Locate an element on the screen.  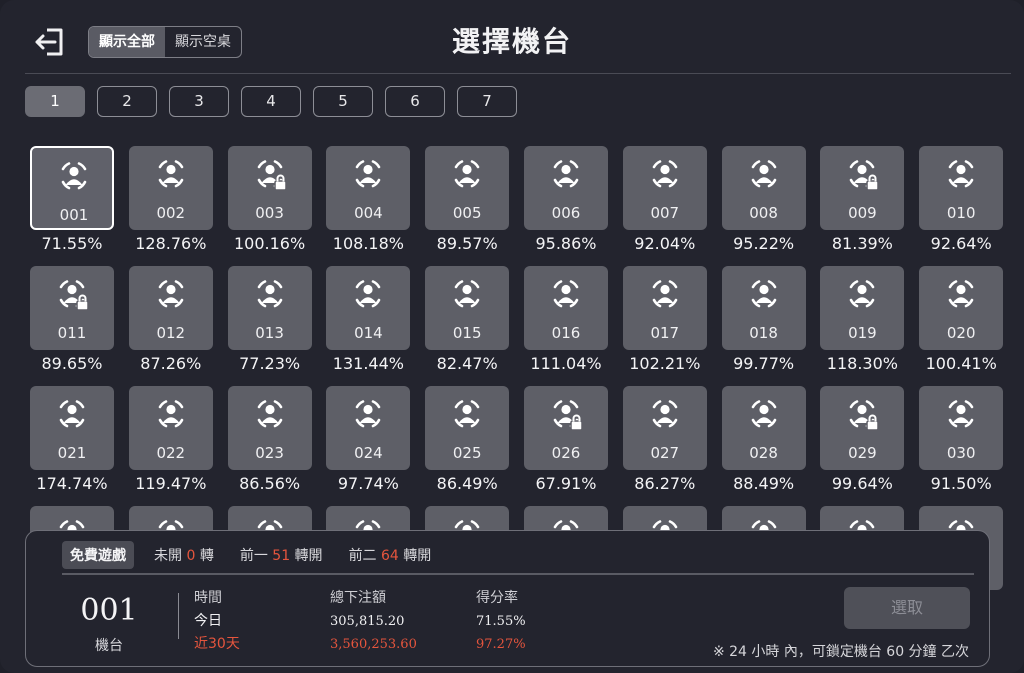
machine-tile: 002 is located at coordinates (170, 188).